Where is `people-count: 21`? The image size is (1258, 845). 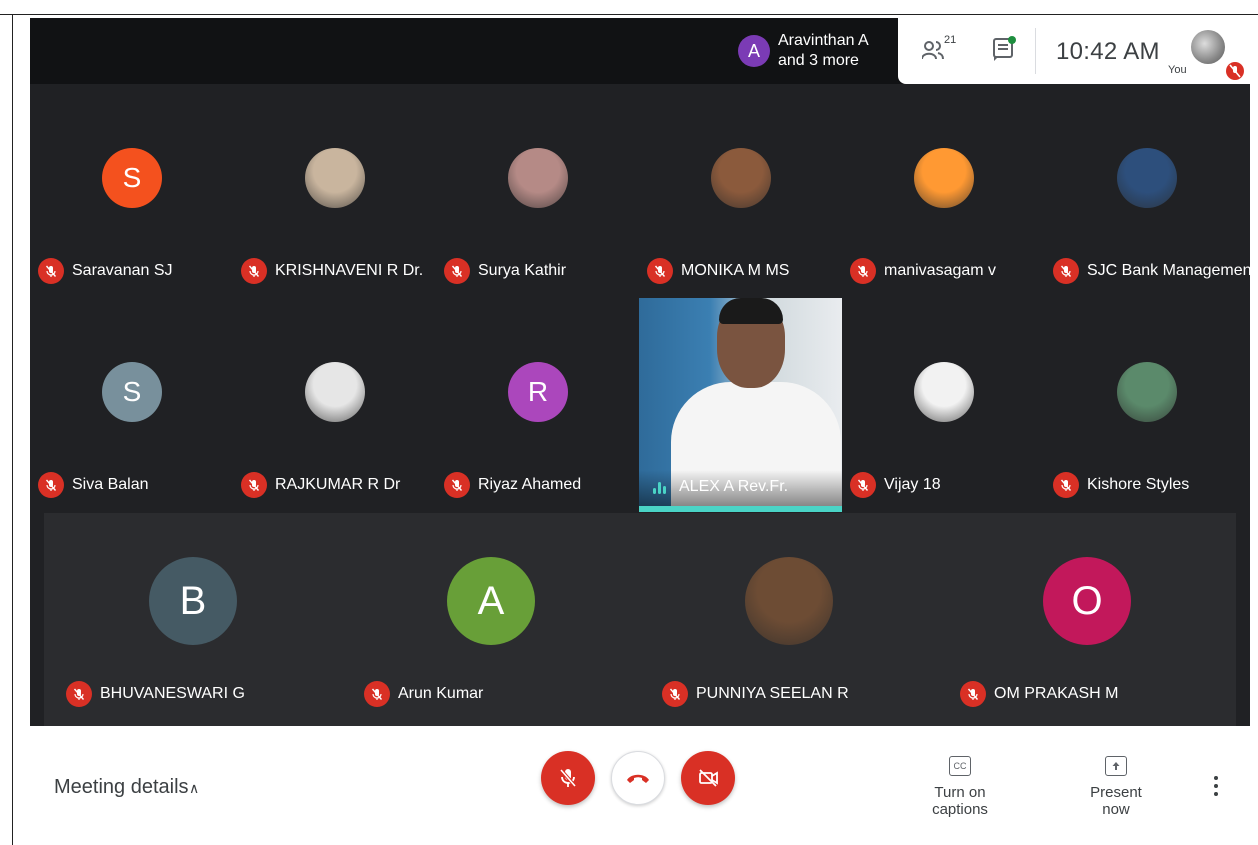
people-count: 21 is located at coordinates (950, 40).